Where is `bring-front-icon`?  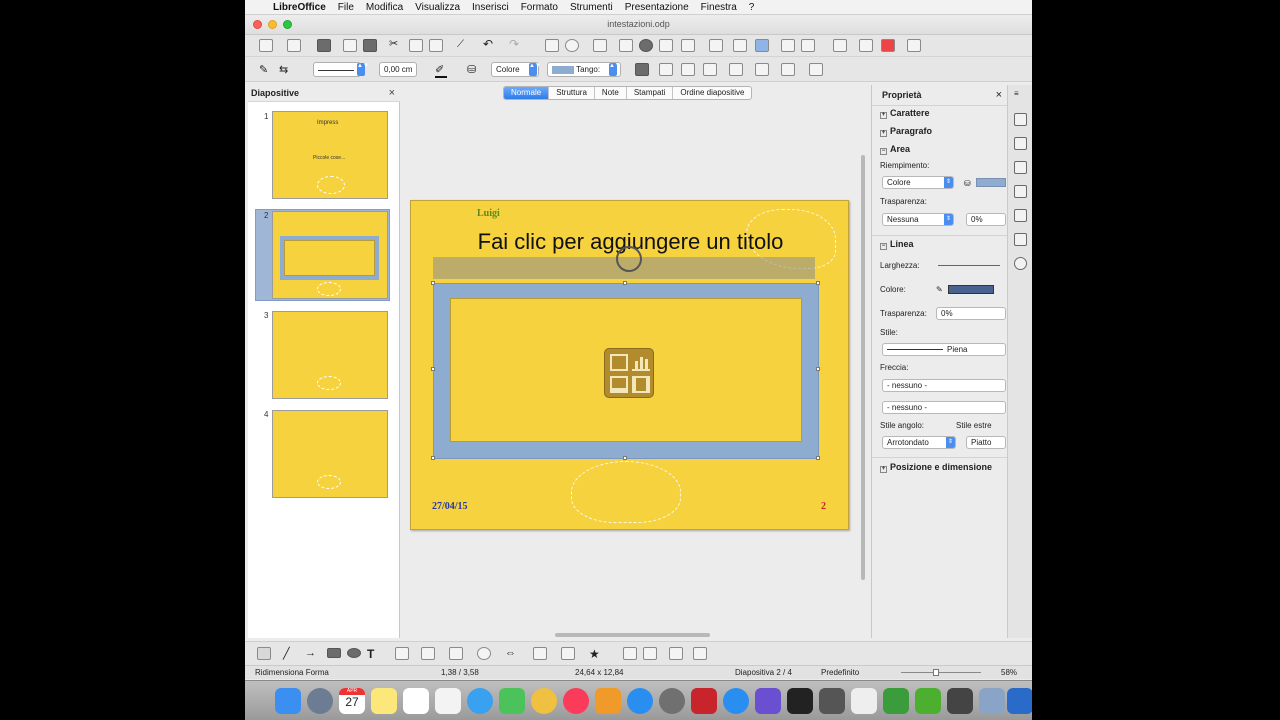
bring-front-icon is located at coordinates (666, 69).